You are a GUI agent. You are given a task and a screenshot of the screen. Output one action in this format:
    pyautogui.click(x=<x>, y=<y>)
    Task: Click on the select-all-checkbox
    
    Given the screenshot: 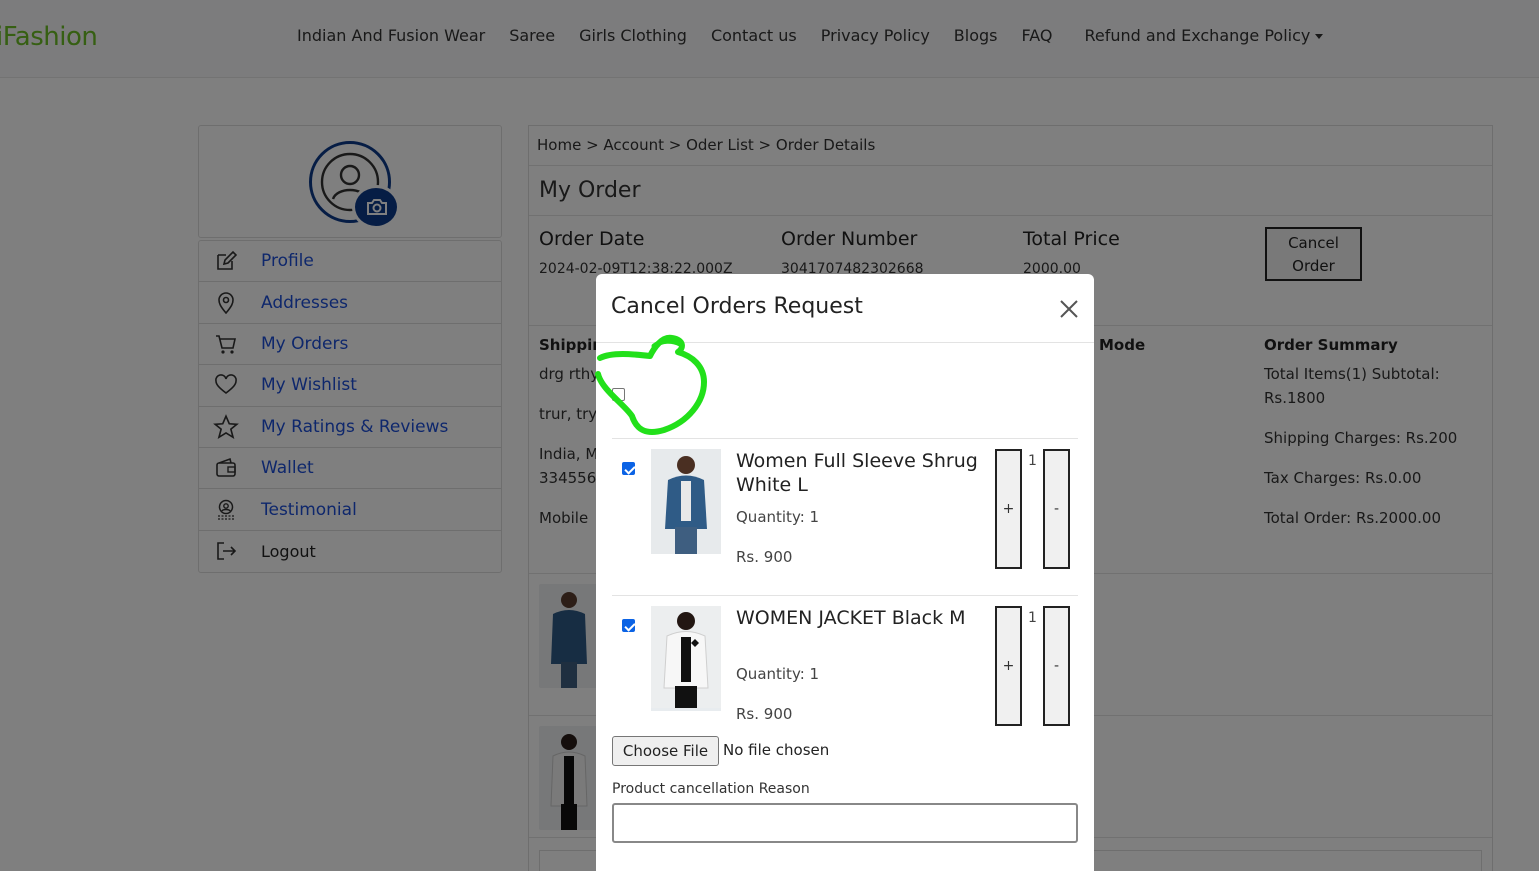 What is the action you would take?
    pyautogui.click(x=618, y=394)
    